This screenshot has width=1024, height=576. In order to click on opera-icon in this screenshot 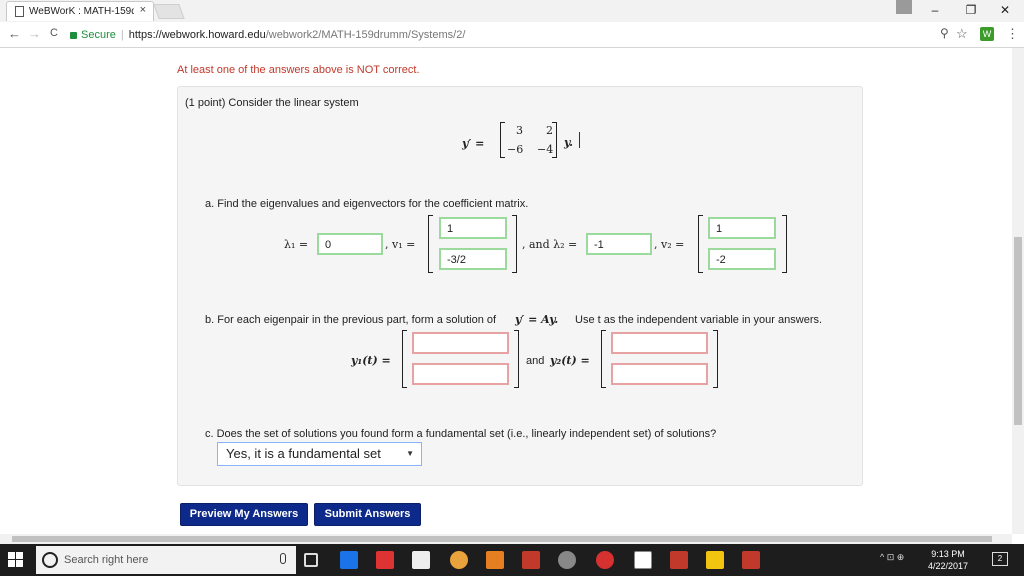, I will do `click(605, 560)`.